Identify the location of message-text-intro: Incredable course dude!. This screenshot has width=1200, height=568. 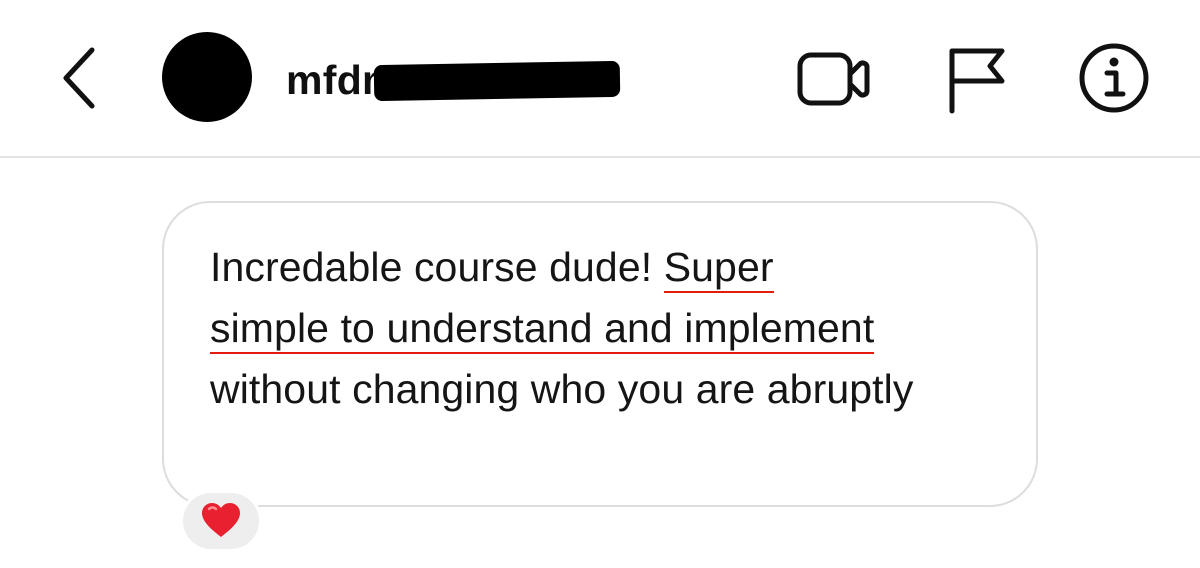
(437, 267).